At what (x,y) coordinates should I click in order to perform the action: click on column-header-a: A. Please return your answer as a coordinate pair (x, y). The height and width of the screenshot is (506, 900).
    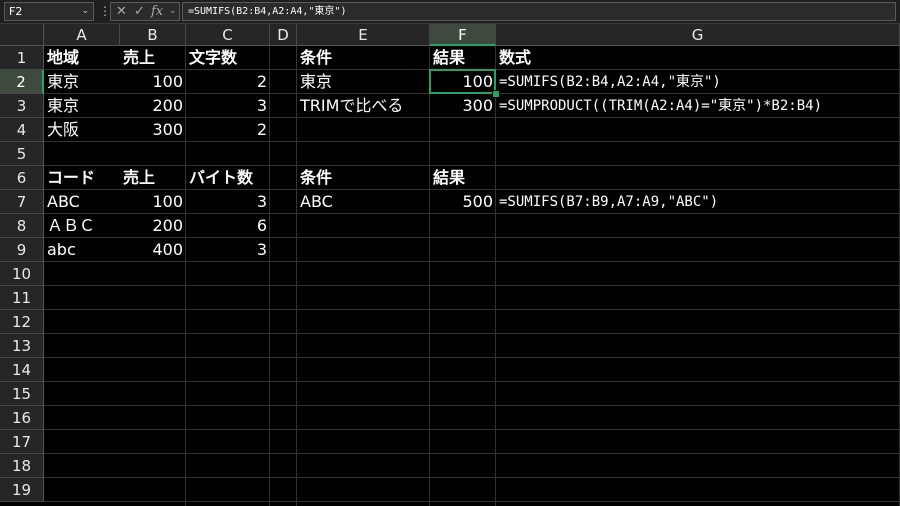
    Looking at the image, I should click on (82, 35).